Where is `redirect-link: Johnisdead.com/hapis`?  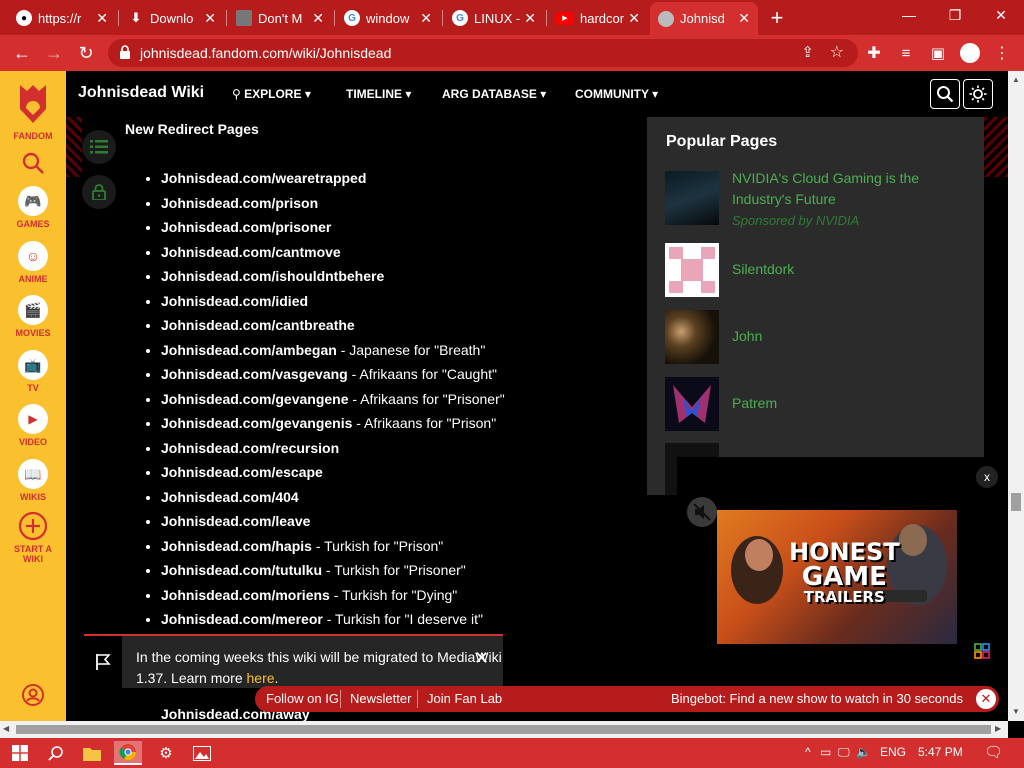 redirect-link: Johnisdead.com/hapis is located at coordinates (236, 546).